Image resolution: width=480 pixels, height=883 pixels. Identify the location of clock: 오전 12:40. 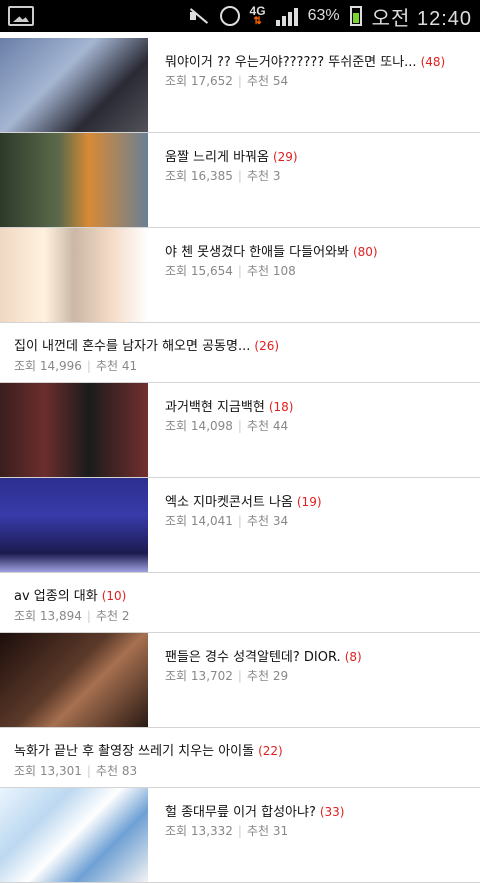
(421, 18).